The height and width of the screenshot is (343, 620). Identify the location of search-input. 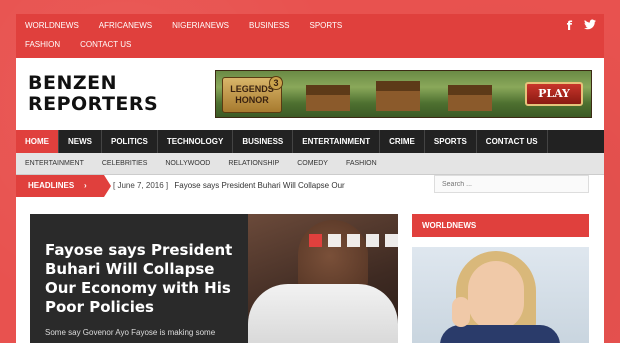
(511, 184).